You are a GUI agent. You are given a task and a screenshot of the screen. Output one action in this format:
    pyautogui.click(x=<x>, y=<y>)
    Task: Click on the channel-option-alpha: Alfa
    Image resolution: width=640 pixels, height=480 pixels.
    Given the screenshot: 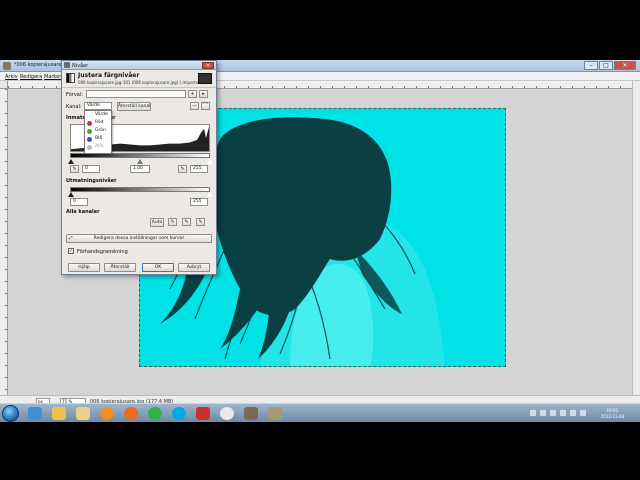 What is the action you would take?
    pyautogui.click(x=98, y=147)
    